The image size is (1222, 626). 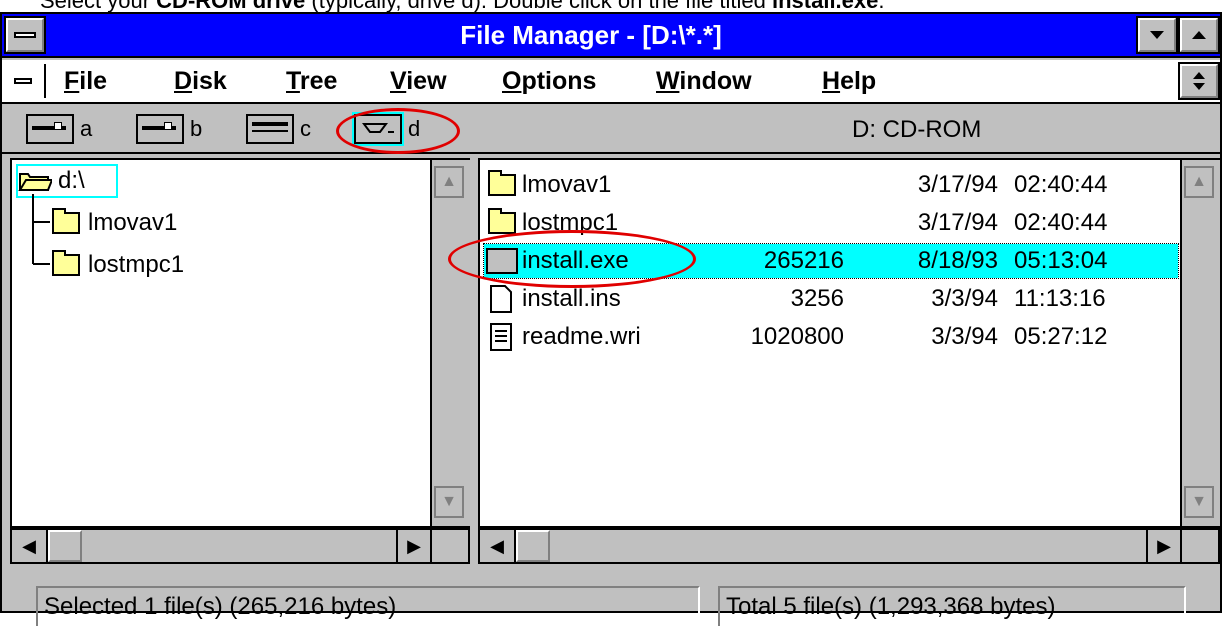 I want to click on menu-label-rest: indow, so click(x=715, y=81).